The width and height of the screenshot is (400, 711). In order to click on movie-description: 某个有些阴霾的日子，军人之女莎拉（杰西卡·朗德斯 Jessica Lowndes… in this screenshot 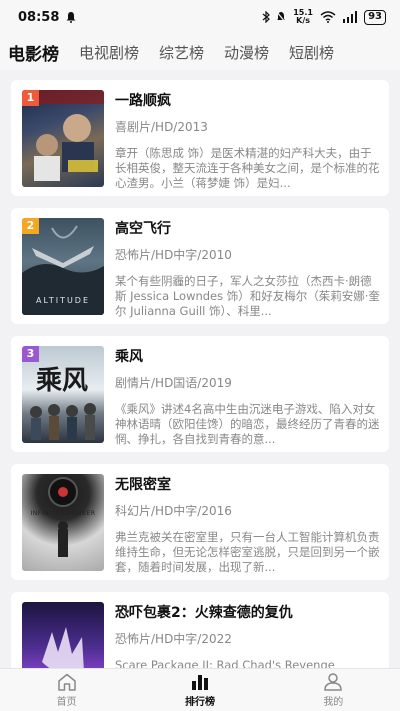, I will do `click(247, 296)`.